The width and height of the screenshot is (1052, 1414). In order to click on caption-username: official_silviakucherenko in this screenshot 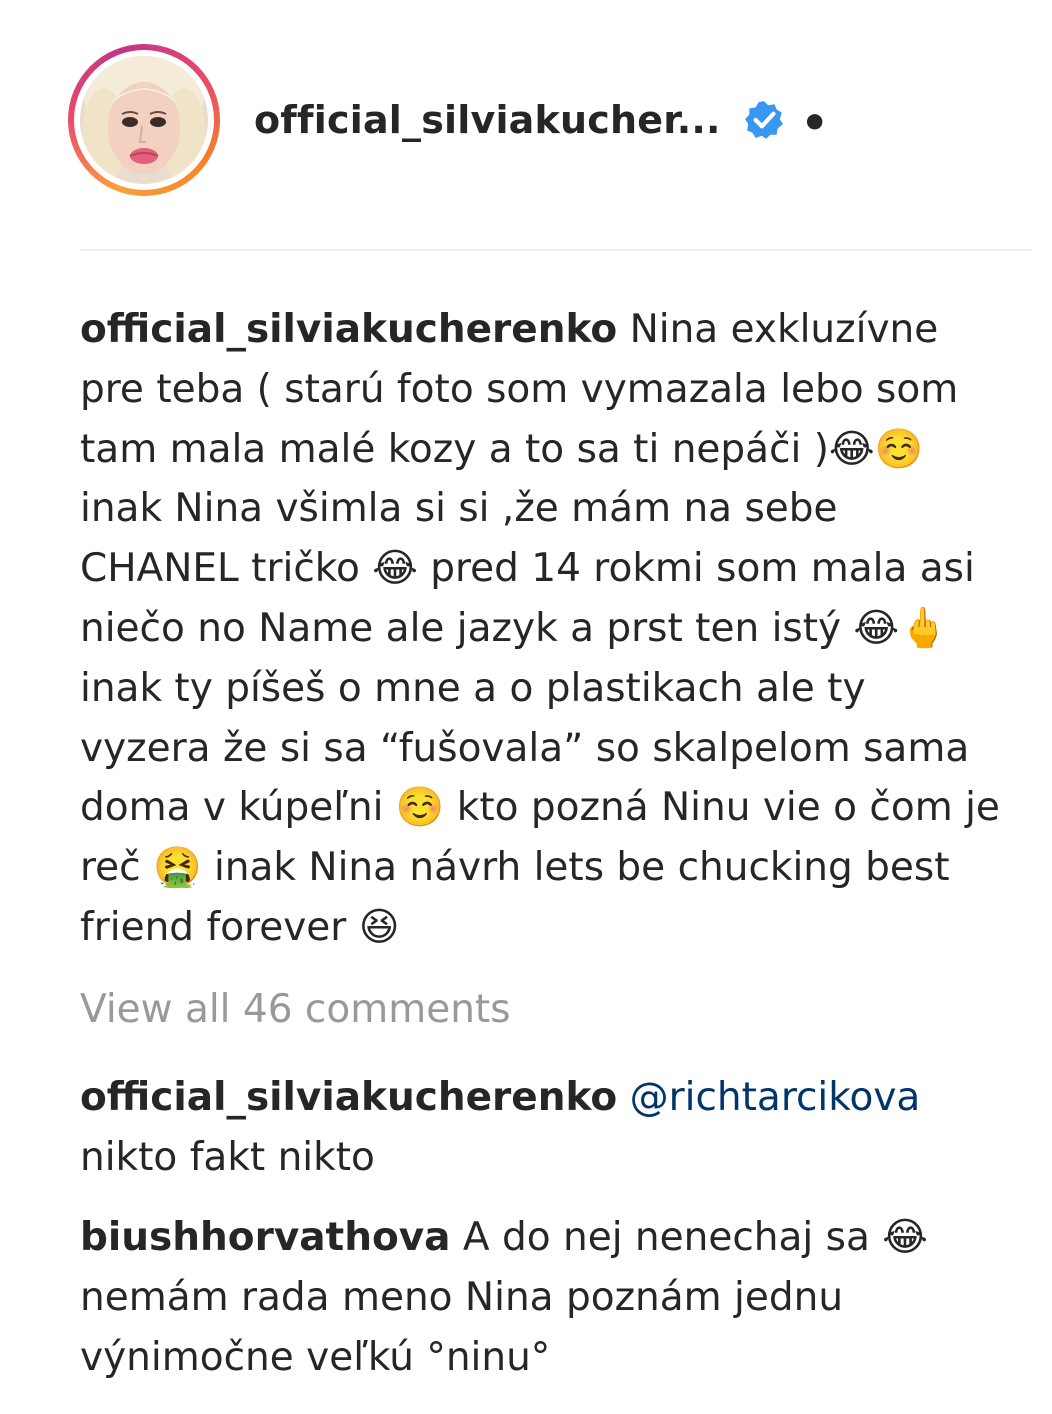, I will do `click(348, 329)`.